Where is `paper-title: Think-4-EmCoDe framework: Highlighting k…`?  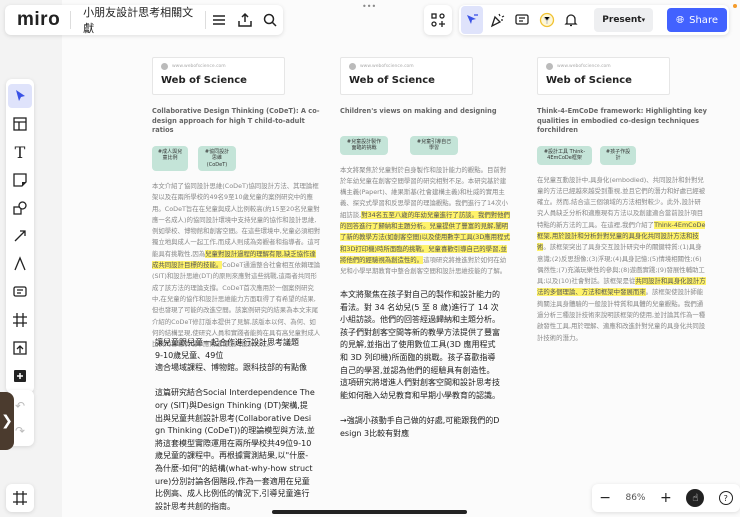
paper-title: Think-4-EmCoDe framework: Highlighting k… is located at coordinates (622, 120).